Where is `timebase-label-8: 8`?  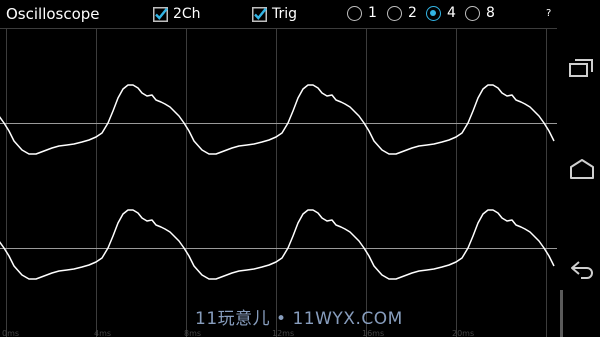
timebase-label-8: 8 is located at coordinates (490, 13).